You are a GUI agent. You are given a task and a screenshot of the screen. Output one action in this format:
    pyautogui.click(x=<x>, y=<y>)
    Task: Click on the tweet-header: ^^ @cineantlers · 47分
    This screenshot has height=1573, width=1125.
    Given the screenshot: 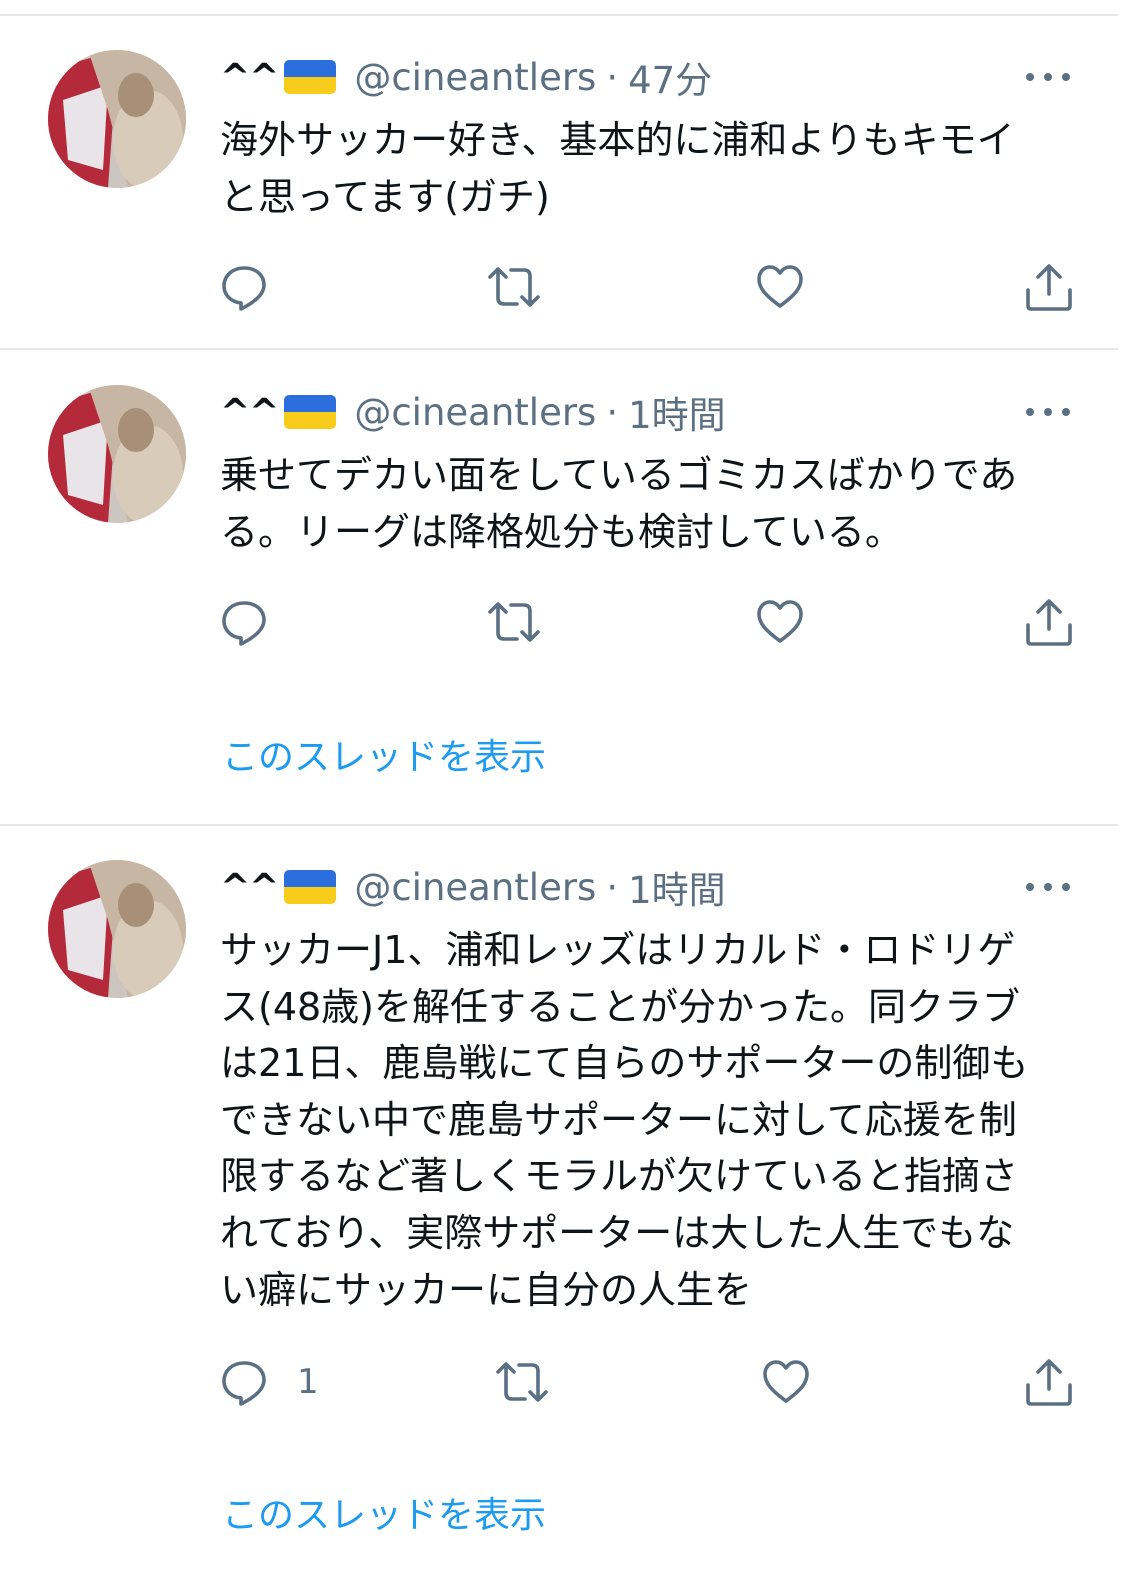 What is the action you would take?
    pyautogui.click(x=466, y=77)
    